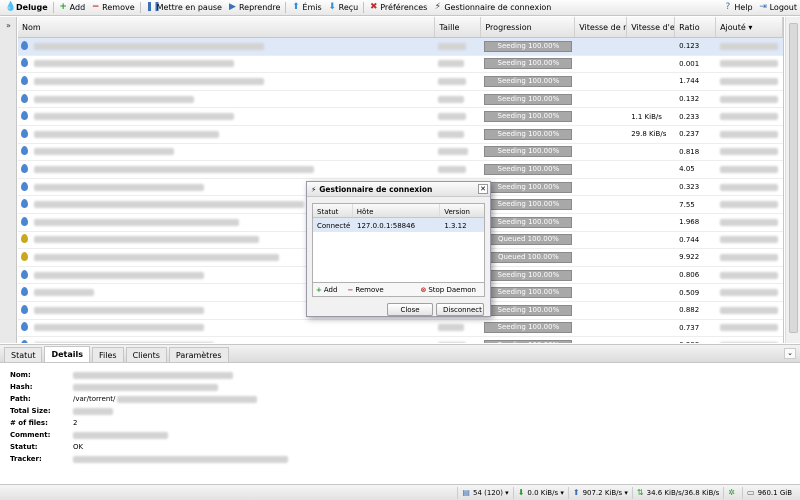 The image size is (800, 500). I want to click on arrow-down-icon: ⬇, so click(332, 7).